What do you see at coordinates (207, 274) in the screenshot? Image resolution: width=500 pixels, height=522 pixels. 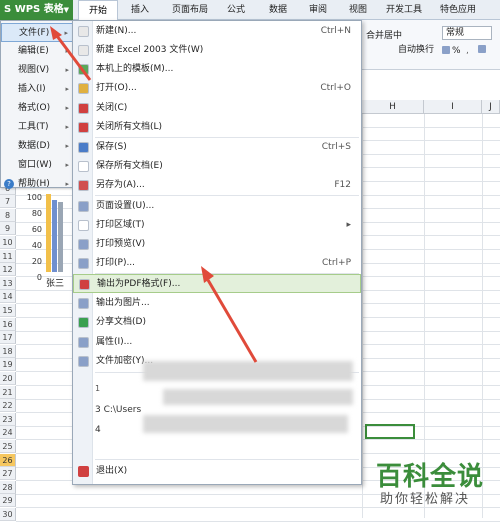 I see `red-arrow-head` at bounding box center [207, 274].